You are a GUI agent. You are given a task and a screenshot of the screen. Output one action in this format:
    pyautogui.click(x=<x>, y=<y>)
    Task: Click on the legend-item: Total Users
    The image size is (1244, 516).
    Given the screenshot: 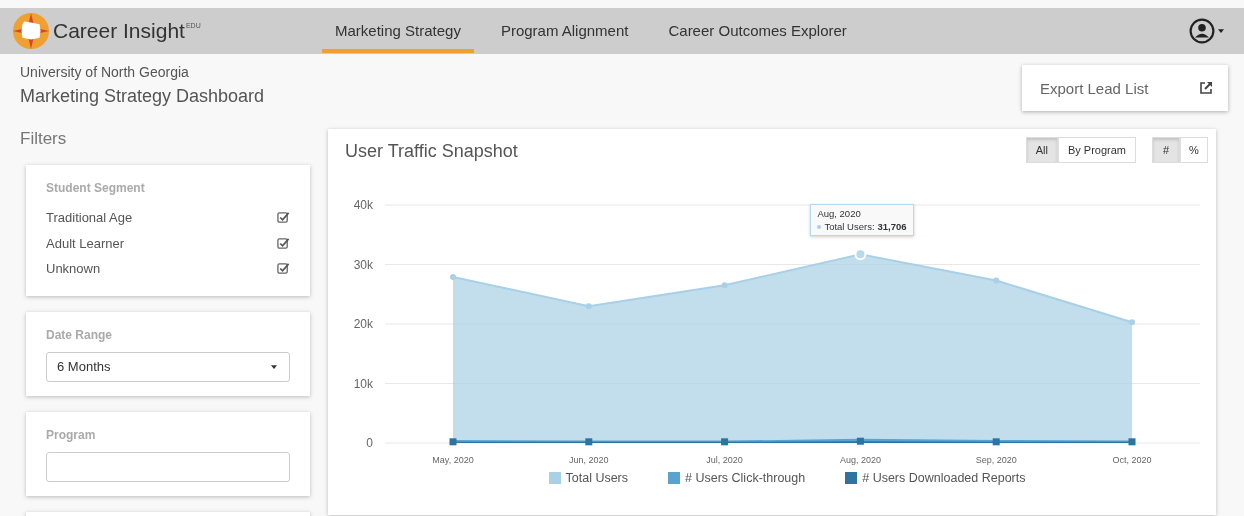 What is the action you would take?
    pyautogui.click(x=588, y=478)
    